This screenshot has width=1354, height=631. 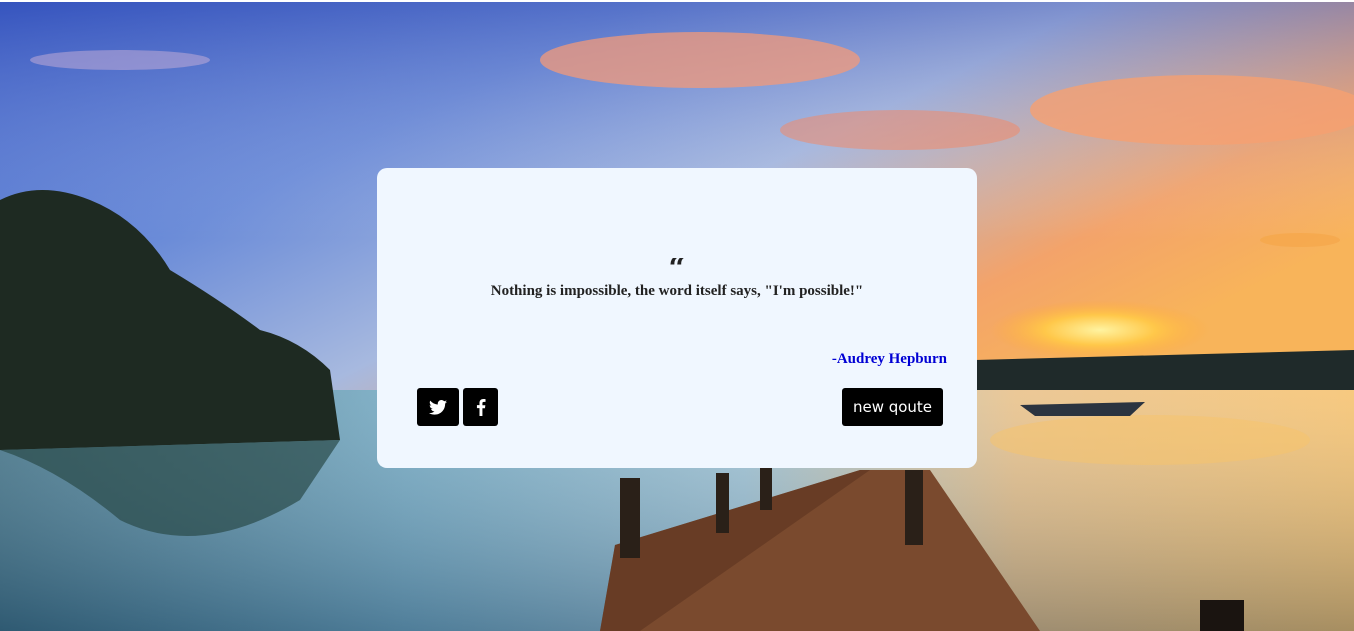 What do you see at coordinates (889, 359) in the screenshot?
I see `quote-author: -Audrey Hepburn` at bounding box center [889, 359].